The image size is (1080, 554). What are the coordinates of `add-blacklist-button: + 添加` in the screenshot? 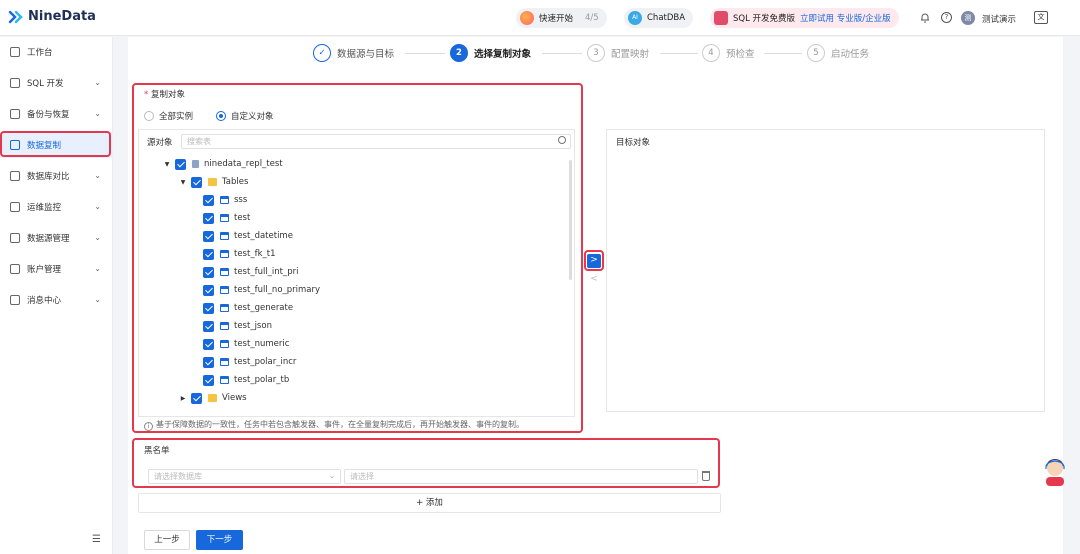 It's located at (429, 503).